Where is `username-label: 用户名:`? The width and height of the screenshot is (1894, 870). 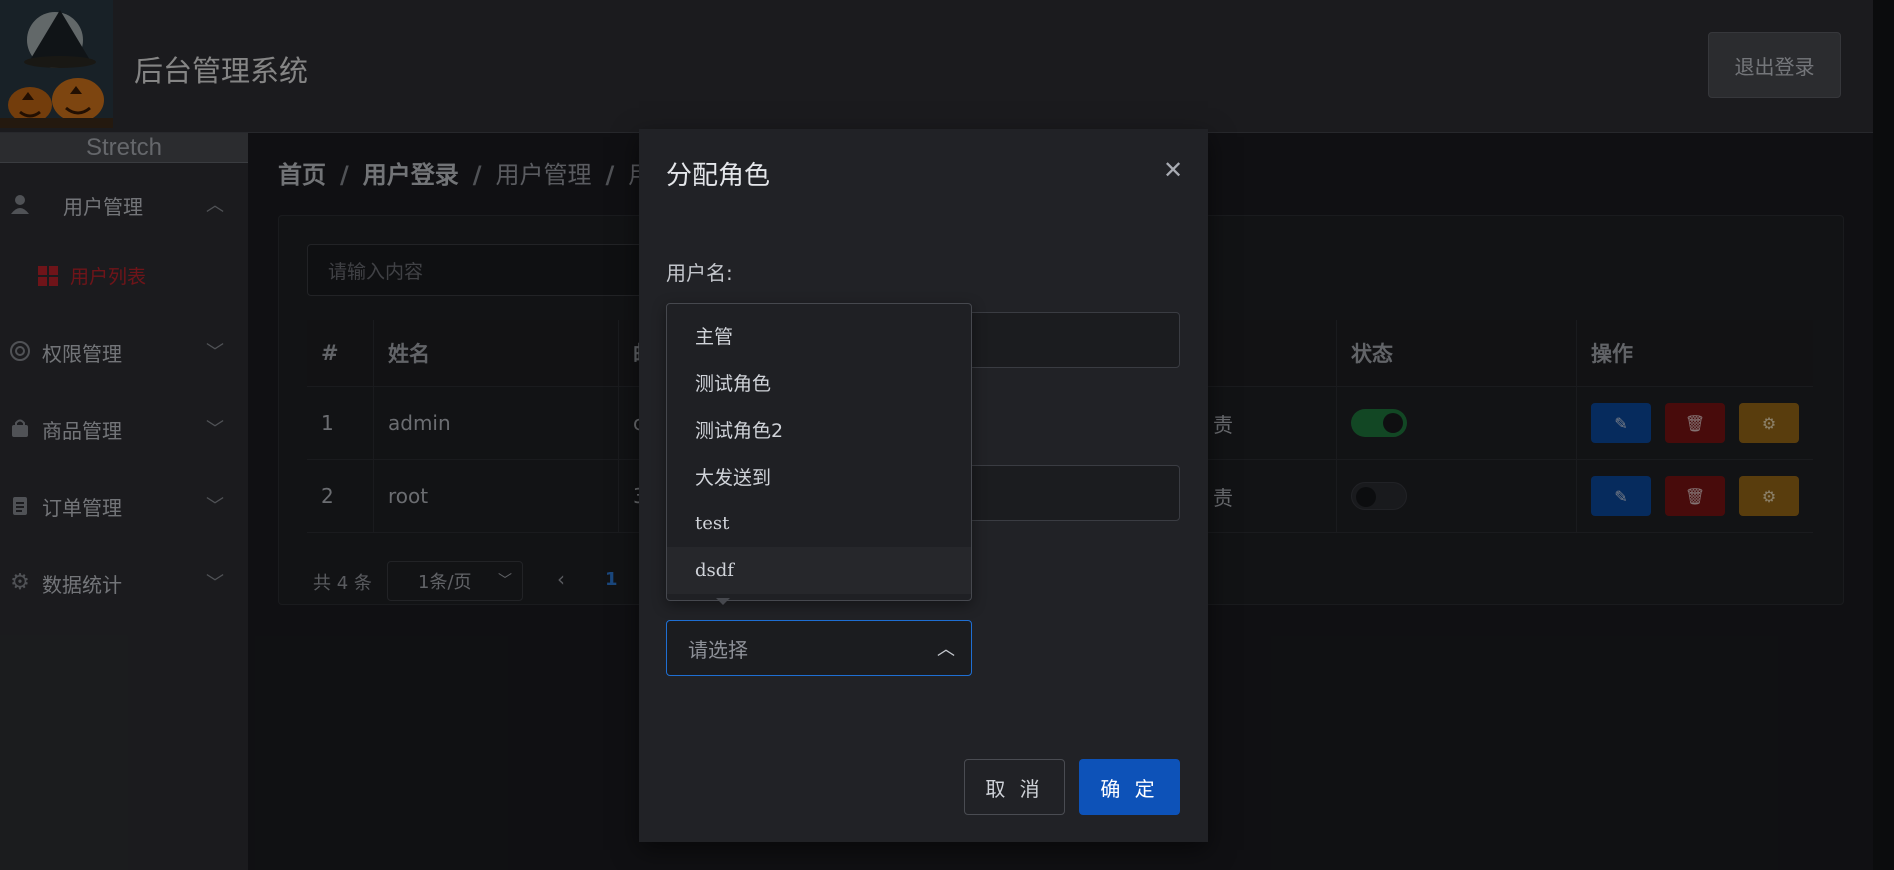
username-label: 用户名: is located at coordinates (699, 273).